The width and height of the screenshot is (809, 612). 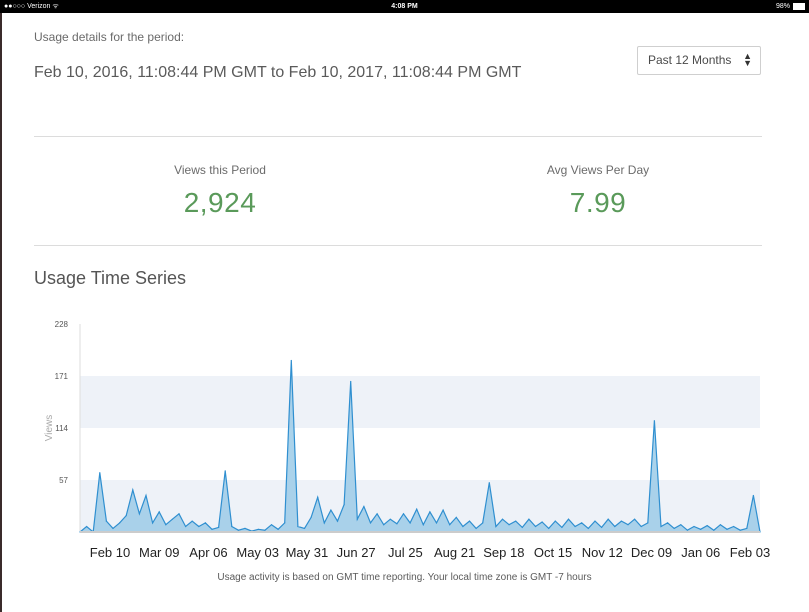 What do you see at coordinates (110, 278) in the screenshot?
I see `section-title: Usage Time Series` at bounding box center [110, 278].